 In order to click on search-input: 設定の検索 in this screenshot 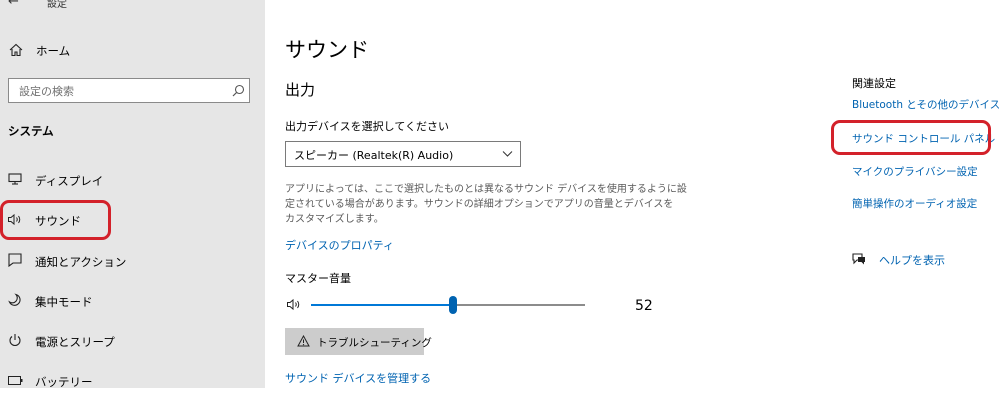, I will do `click(129, 90)`.